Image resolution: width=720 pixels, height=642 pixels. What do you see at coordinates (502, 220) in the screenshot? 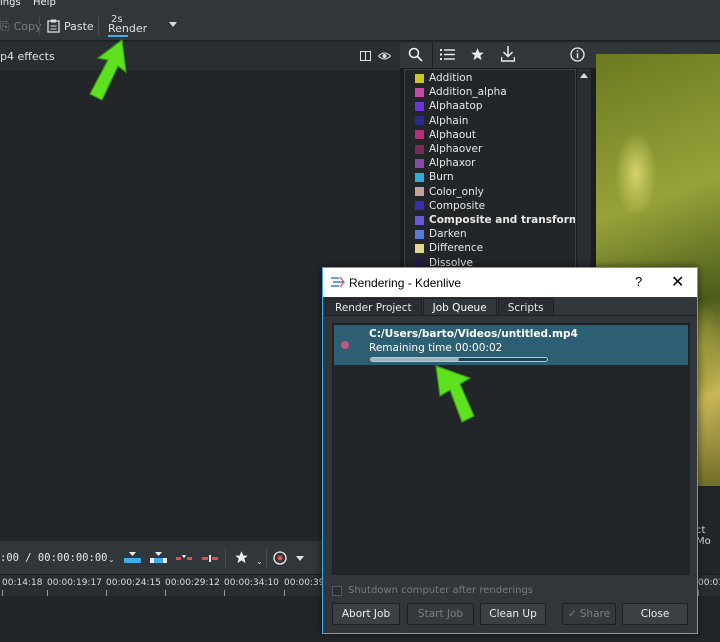
I see `effect-label: Composite and transform` at bounding box center [502, 220].